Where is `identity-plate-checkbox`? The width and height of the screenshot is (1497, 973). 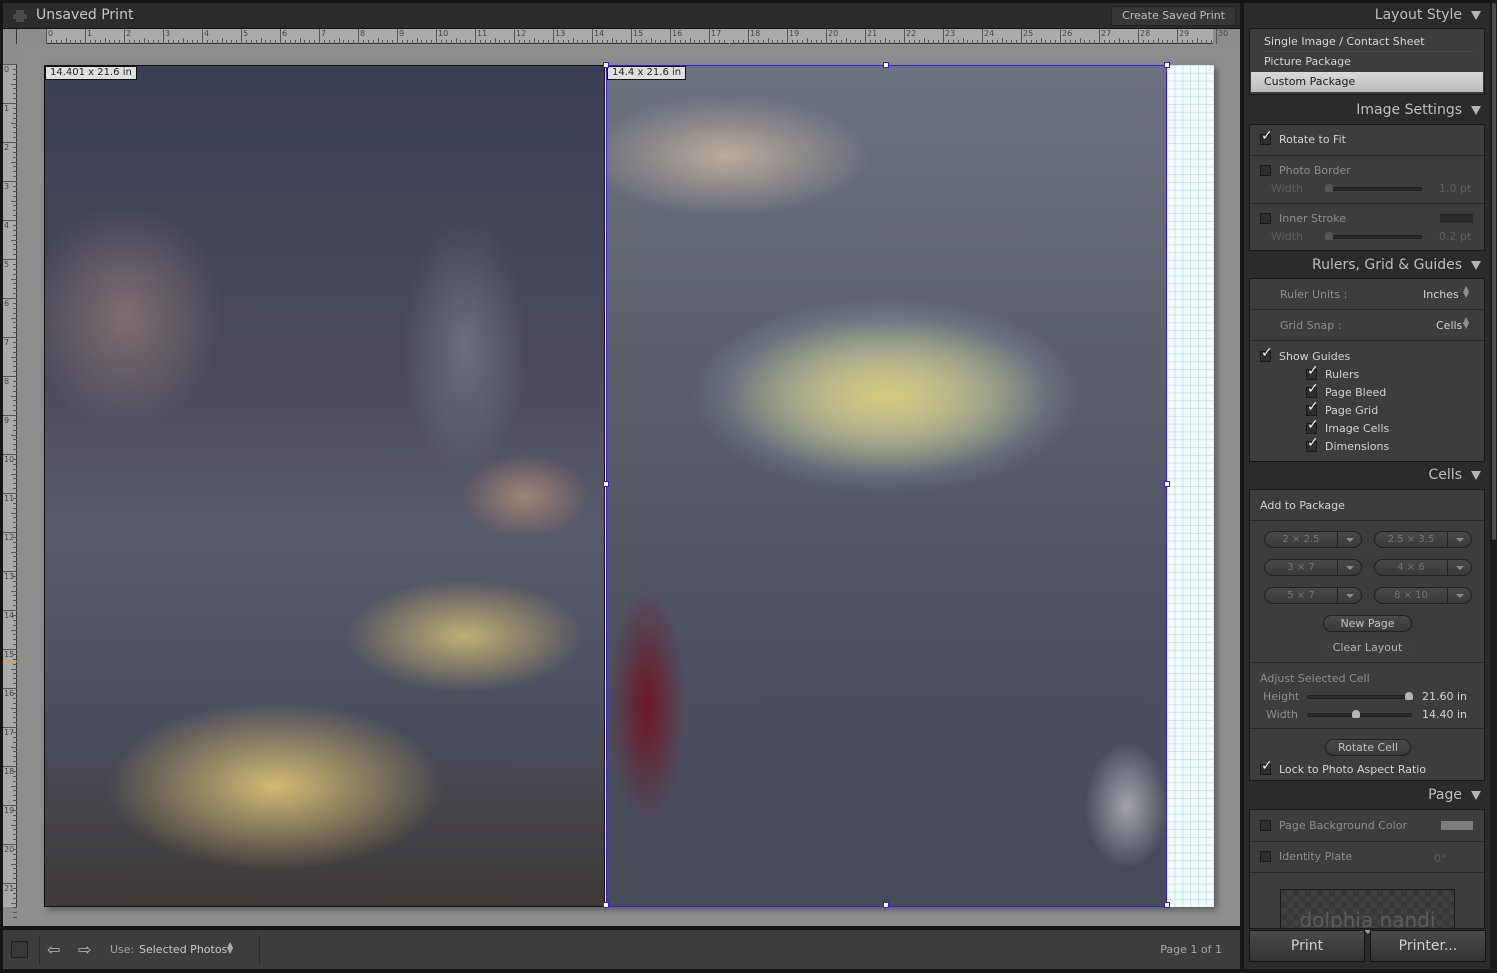 identity-plate-checkbox is located at coordinates (1265, 856).